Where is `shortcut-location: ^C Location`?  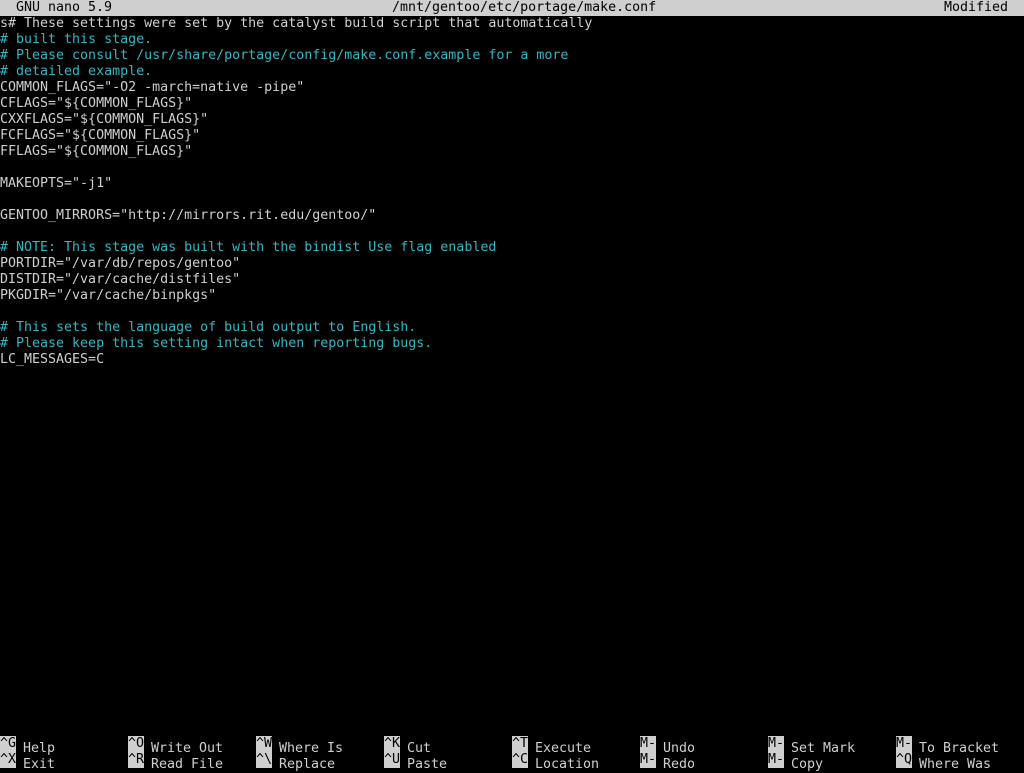
shortcut-location: ^C Location is located at coordinates (555, 762).